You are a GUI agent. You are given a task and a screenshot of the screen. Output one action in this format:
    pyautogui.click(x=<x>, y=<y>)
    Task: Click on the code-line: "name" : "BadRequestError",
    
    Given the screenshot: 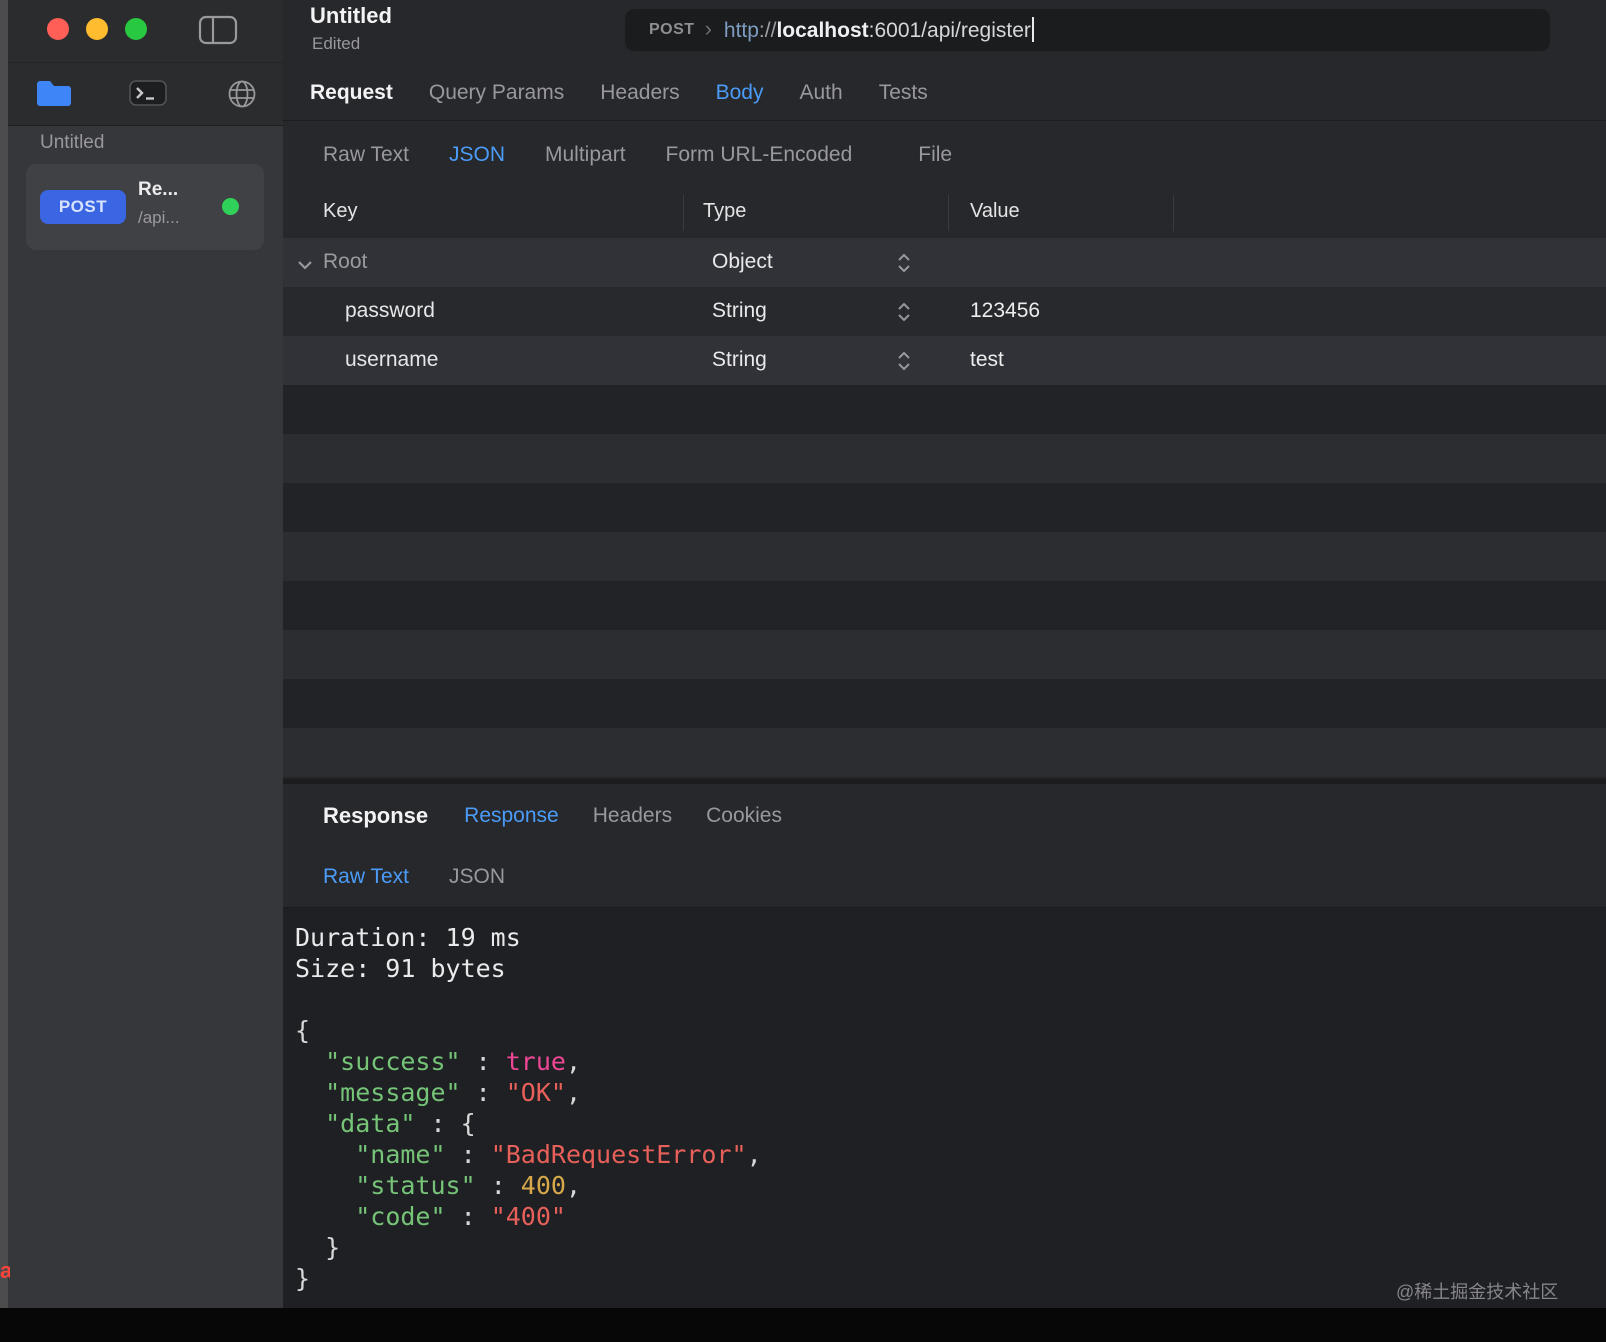 What is the action you would take?
    pyautogui.click(x=558, y=1154)
    